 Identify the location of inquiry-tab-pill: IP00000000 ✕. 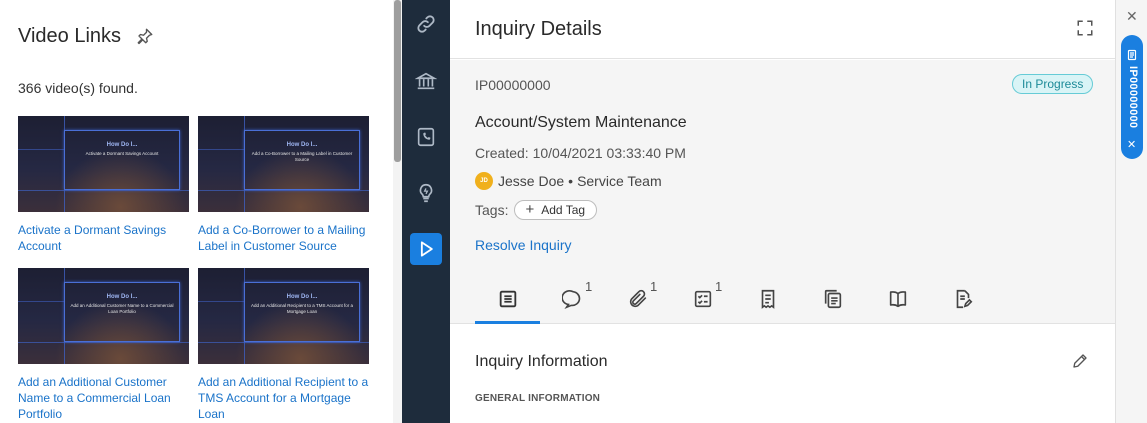
(1132, 97).